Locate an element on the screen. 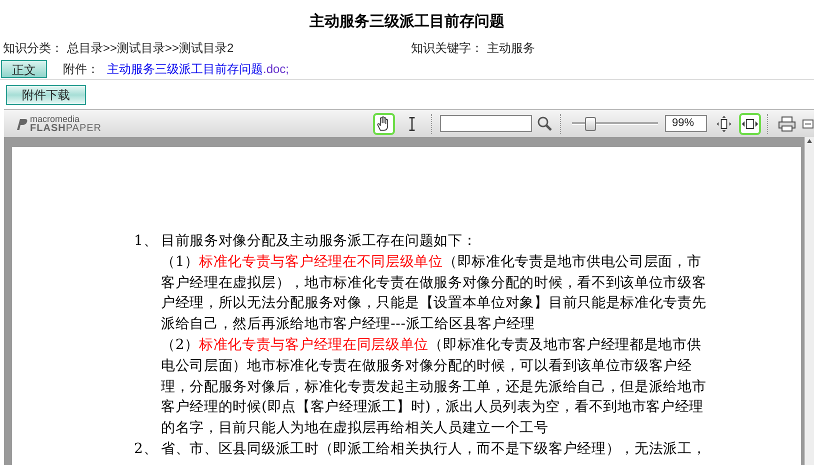  fit-width-icon is located at coordinates (750, 123).